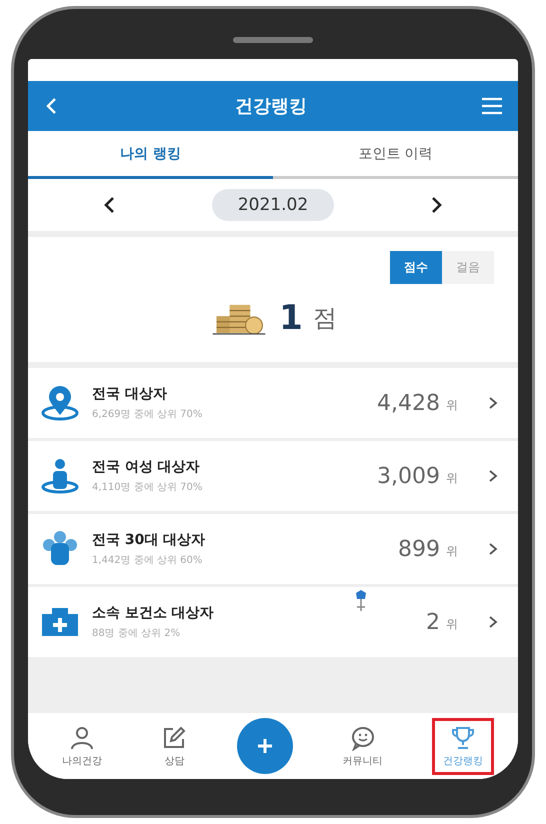  I want to click on ranking-row: 소속 보건소 대상자 88명 중에 상위 2% 2 위, so click(273, 622).